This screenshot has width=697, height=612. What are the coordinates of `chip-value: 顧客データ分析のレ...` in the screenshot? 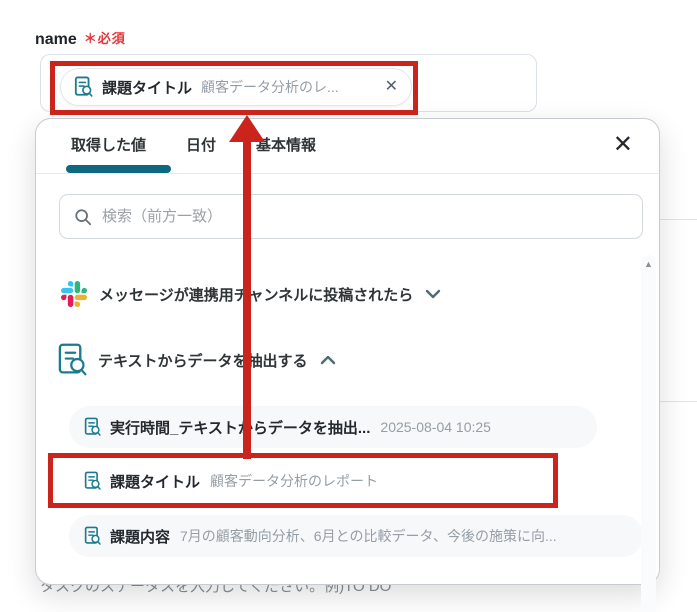 It's located at (270, 87).